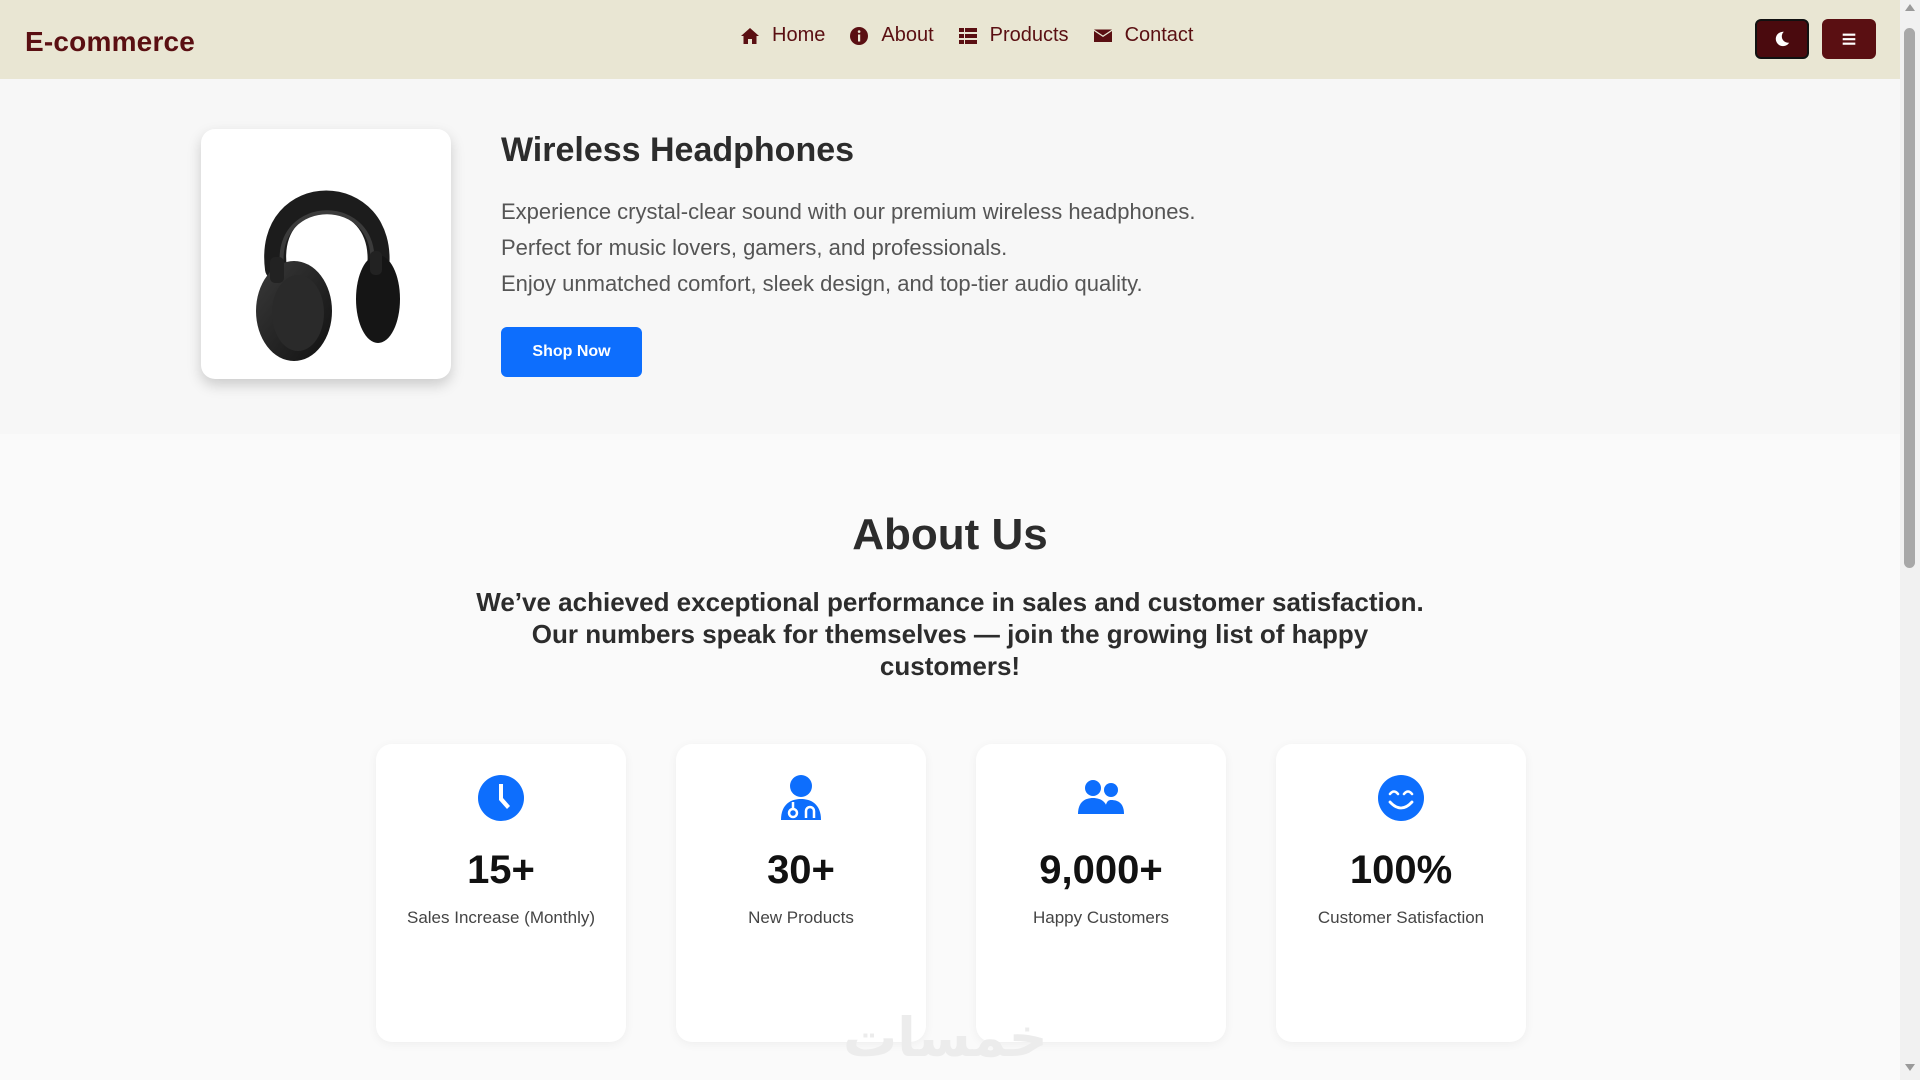 The image size is (1920, 1080). Describe the element at coordinates (1401, 917) in the screenshot. I see `stat-label: Customer Satisfaction` at that location.